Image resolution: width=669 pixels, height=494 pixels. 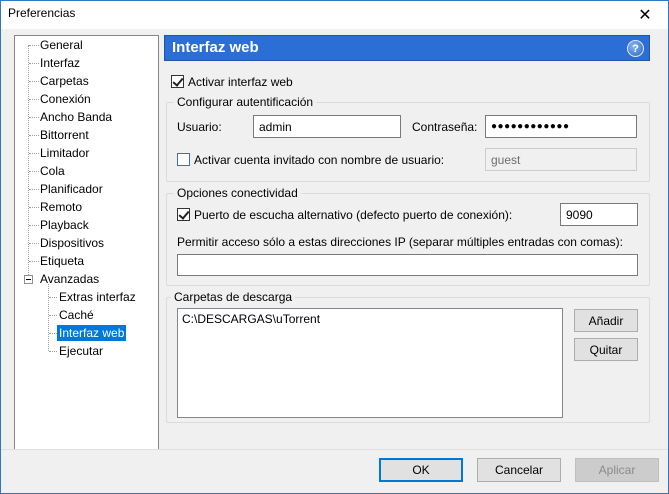 I want to click on tree-item-etiqueta: Etiqueta, so click(x=62, y=261).